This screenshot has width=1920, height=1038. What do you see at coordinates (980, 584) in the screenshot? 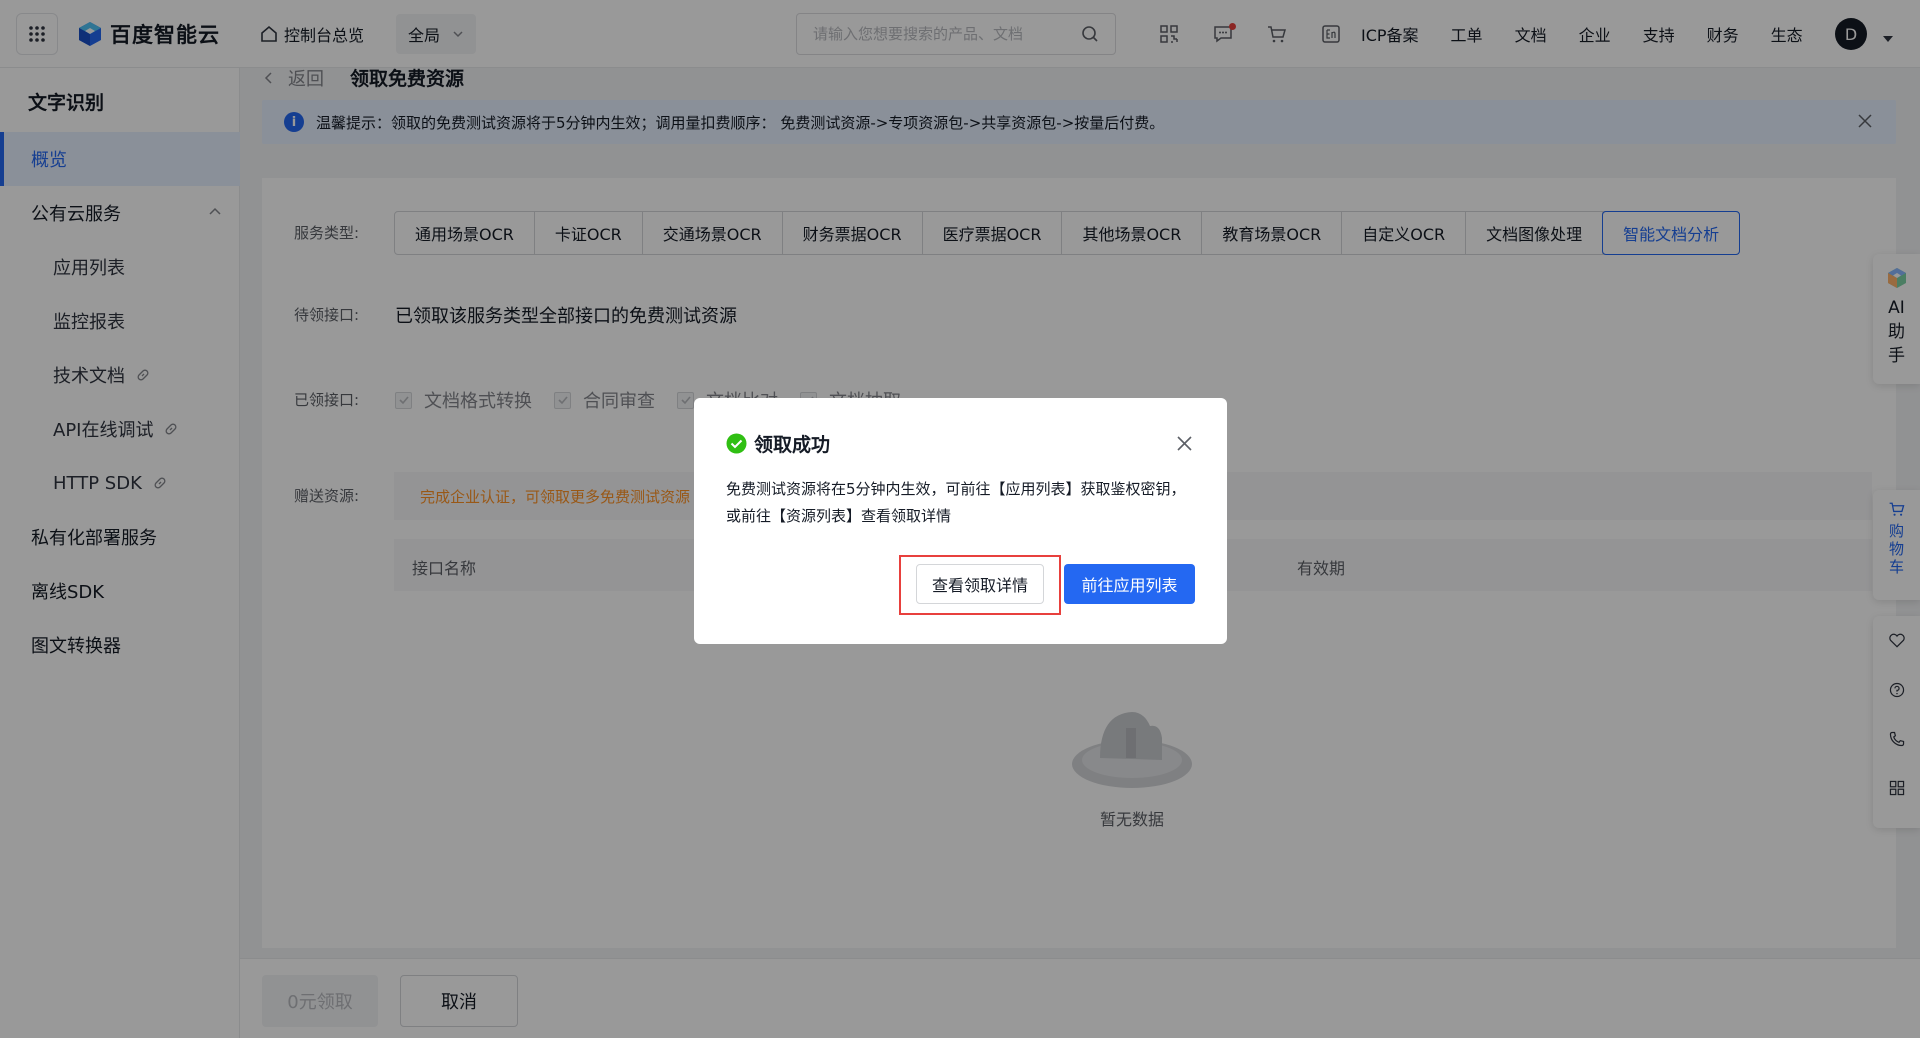
I see `view-claim-details-button: 查看领取详情` at bounding box center [980, 584].